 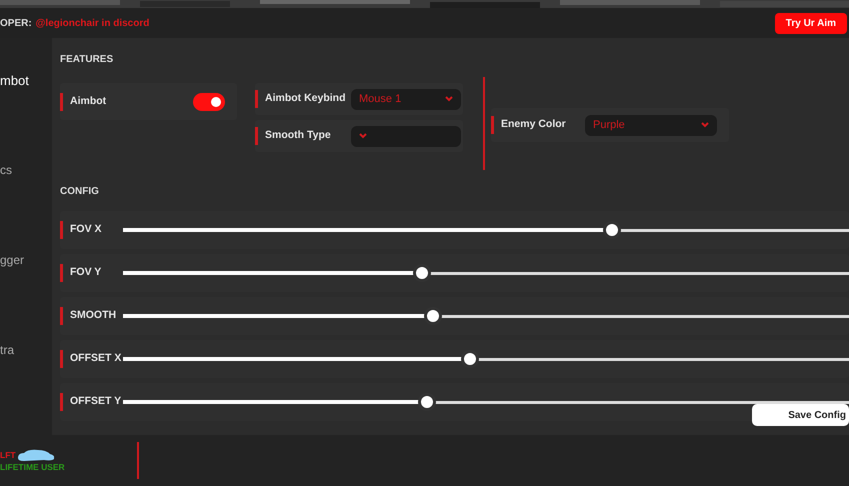 What do you see at coordinates (96, 402) in the screenshot?
I see `slider-label: OFFSET Y` at bounding box center [96, 402].